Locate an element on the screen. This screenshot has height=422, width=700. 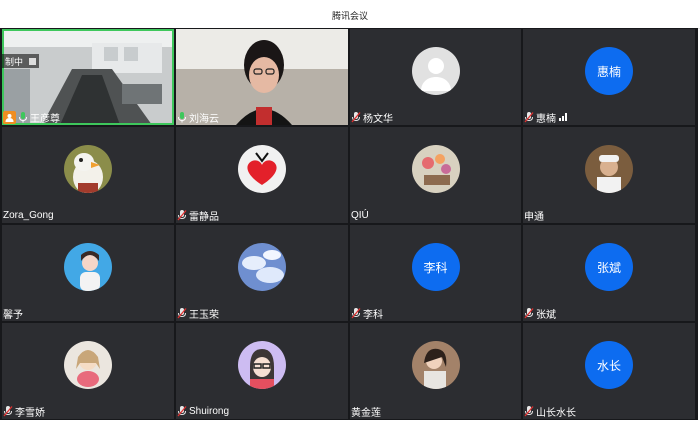
participant-tile: 雷静品 is located at coordinates (262, 175).